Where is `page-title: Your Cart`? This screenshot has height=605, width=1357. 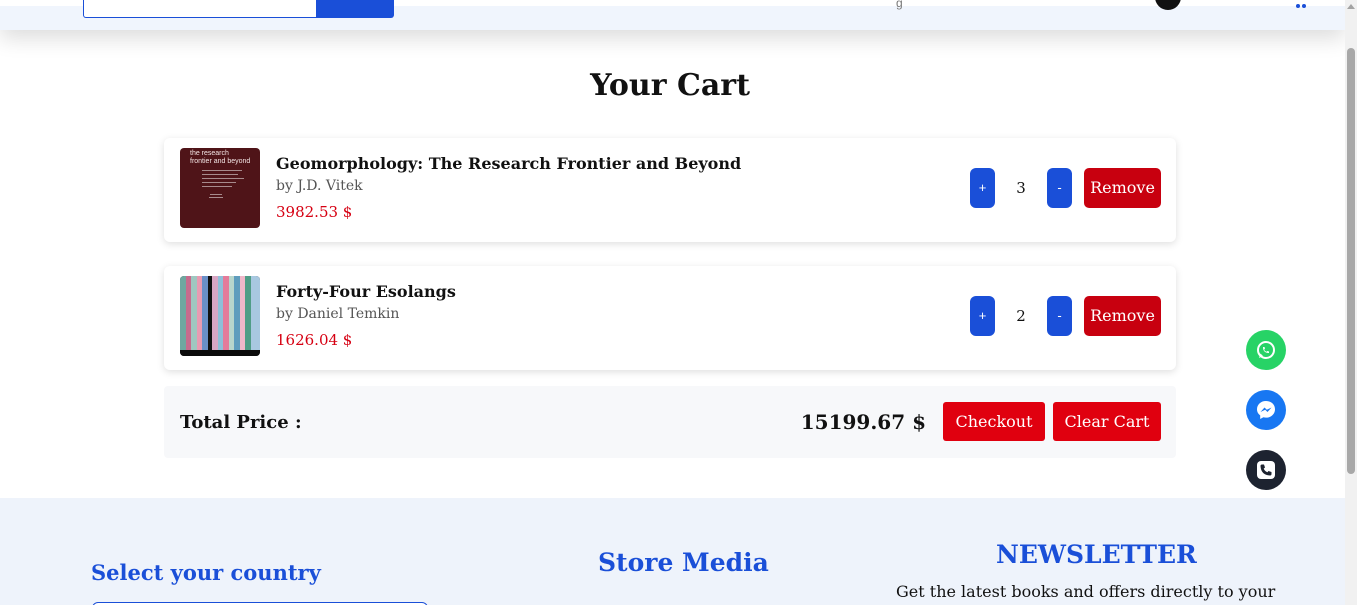
page-title: Your Cart is located at coordinates (670, 85).